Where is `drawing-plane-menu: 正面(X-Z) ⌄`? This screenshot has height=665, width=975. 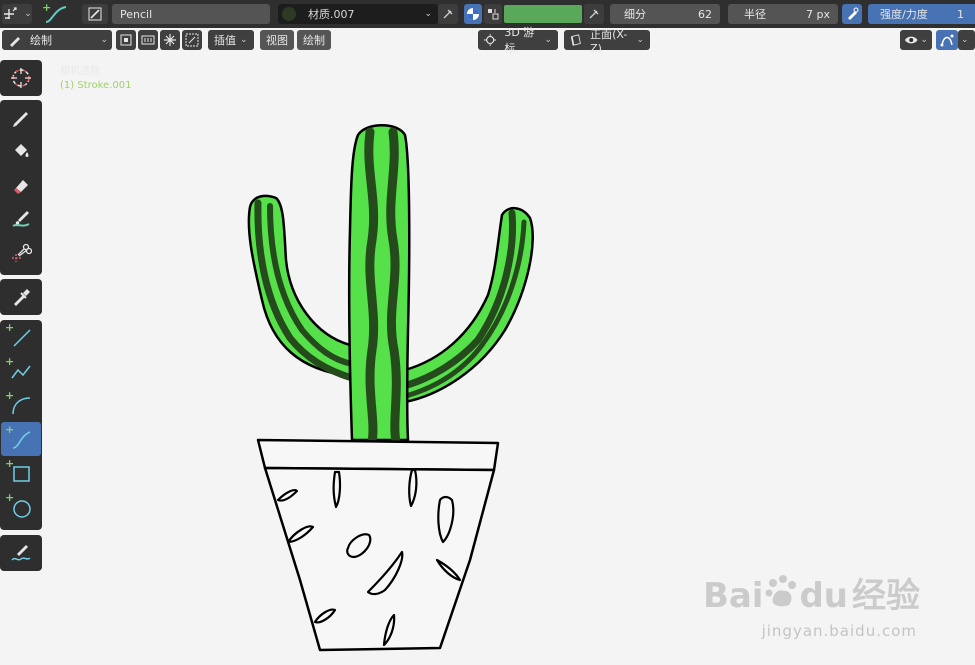 drawing-plane-menu: 正面(X-Z) ⌄ is located at coordinates (607, 41).